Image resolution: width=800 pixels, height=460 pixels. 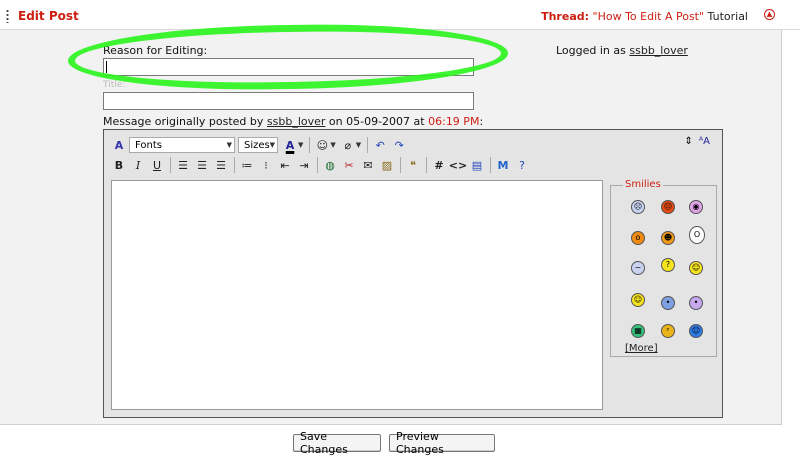 What do you see at coordinates (419, 121) in the screenshot?
I see `orig-at: at` at bounding box center [419, 121].